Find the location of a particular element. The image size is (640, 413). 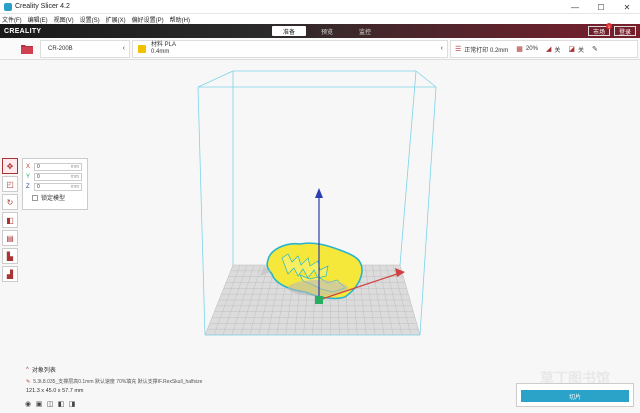

header-actions: 市场 1 登录 is located at coordinates (610, 29).